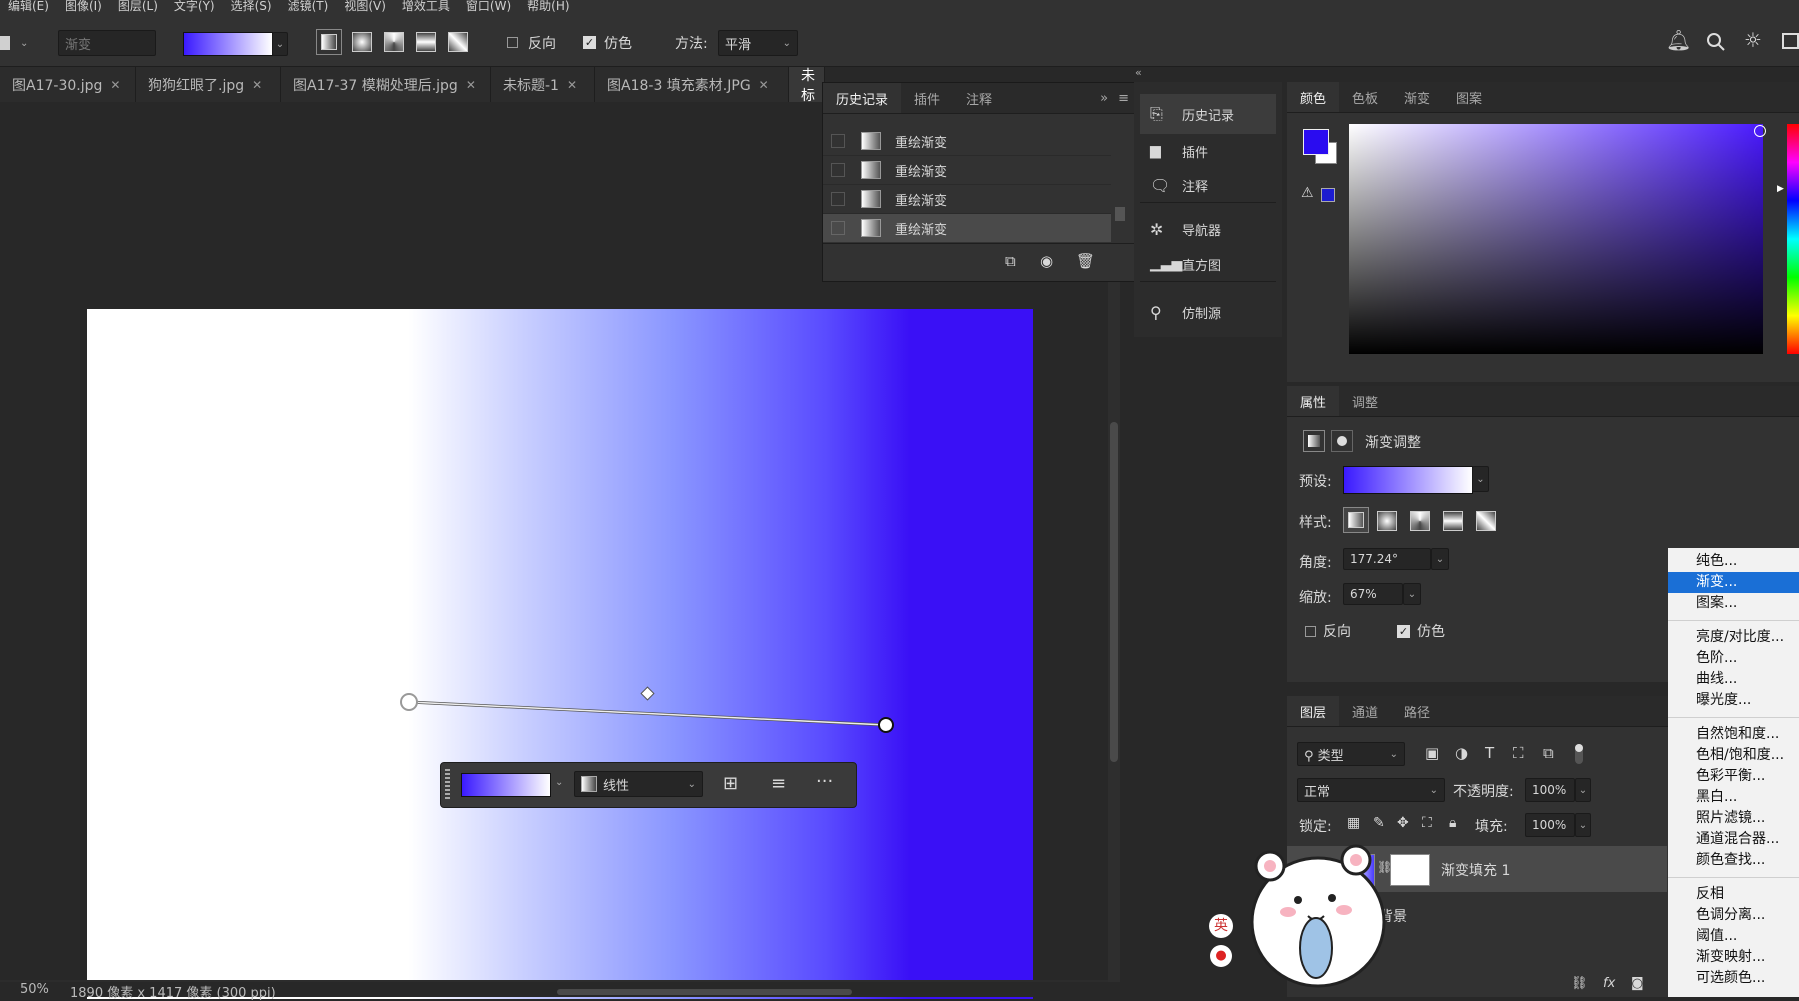 The height and width of the screenshot is (1001, 1799). Describe the element at coordinates (1637, 983) in the screenshot. I see `add-mask-icon: ◙` at that location.